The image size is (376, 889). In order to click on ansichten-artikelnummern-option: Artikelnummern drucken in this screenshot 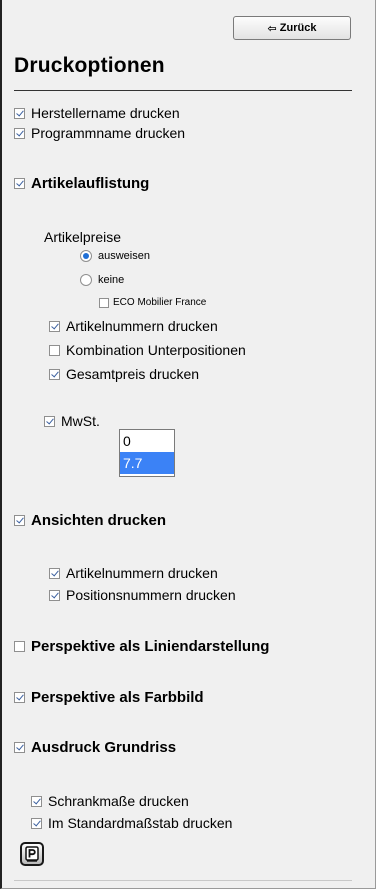, I will do `click(133, 573)`.